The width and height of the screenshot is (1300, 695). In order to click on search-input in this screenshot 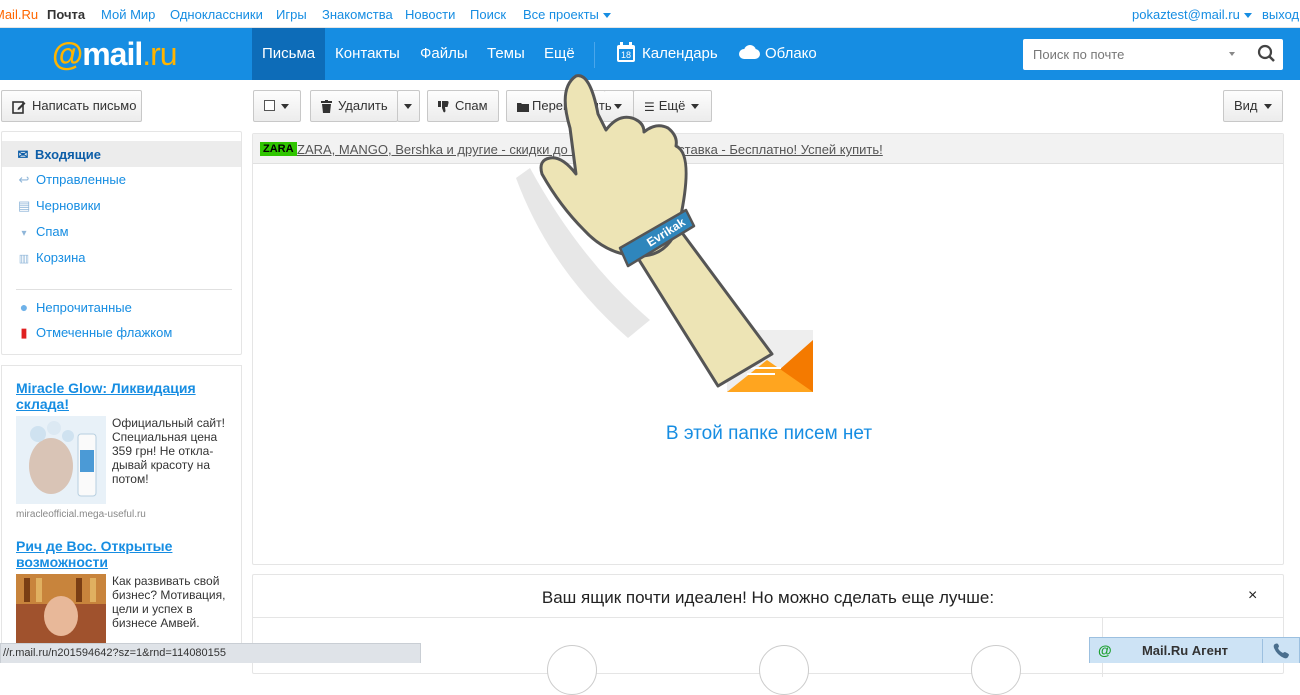, I will do `click(1123, 54)`.